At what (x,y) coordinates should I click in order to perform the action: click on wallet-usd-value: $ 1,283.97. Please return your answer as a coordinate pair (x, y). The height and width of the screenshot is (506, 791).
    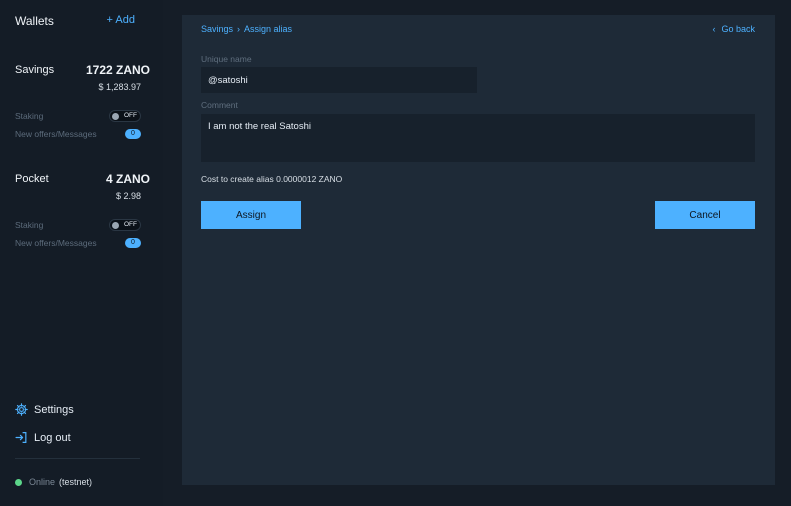
    Looking at the image, I should click on (119, 87).